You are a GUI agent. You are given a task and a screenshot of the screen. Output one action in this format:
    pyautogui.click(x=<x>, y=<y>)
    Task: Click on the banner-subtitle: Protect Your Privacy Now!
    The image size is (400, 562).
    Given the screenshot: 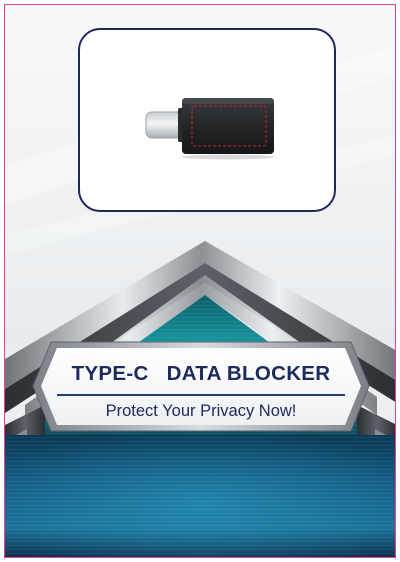 What is the action you would take?
    pyautogui.click(x=201, y=411)
    